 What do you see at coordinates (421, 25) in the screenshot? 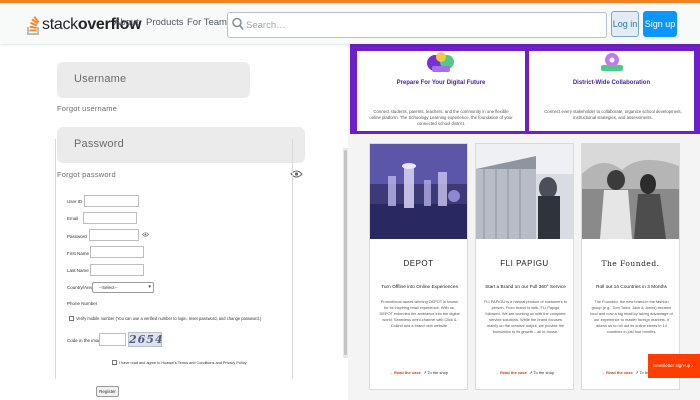
I see `search-input` at bounding box center [421, 25].